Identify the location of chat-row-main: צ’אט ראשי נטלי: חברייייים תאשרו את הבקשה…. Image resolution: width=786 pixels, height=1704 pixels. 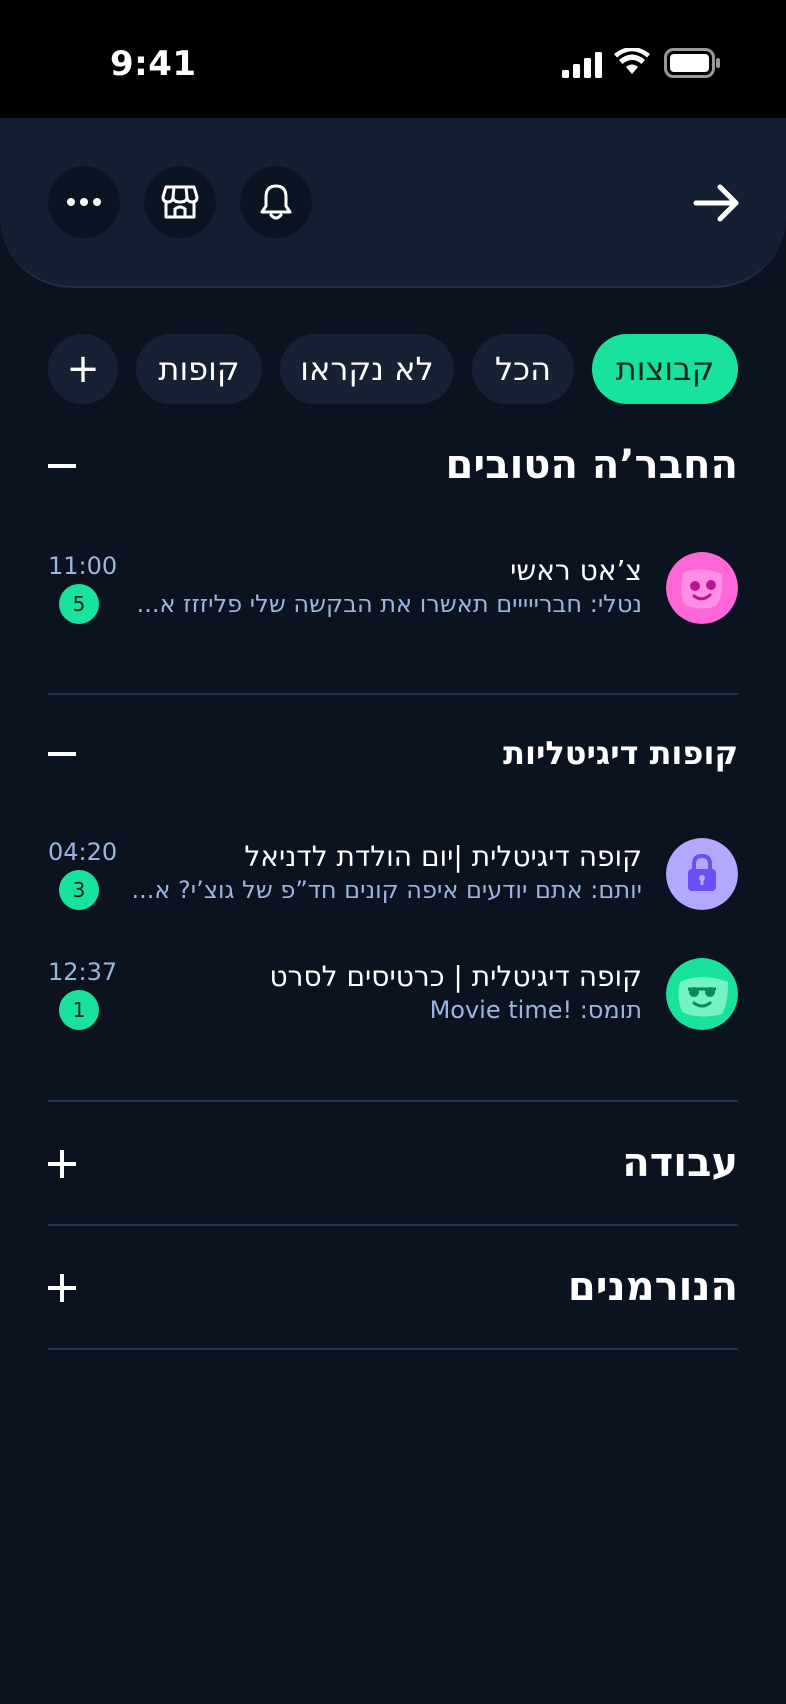
(393, 592).